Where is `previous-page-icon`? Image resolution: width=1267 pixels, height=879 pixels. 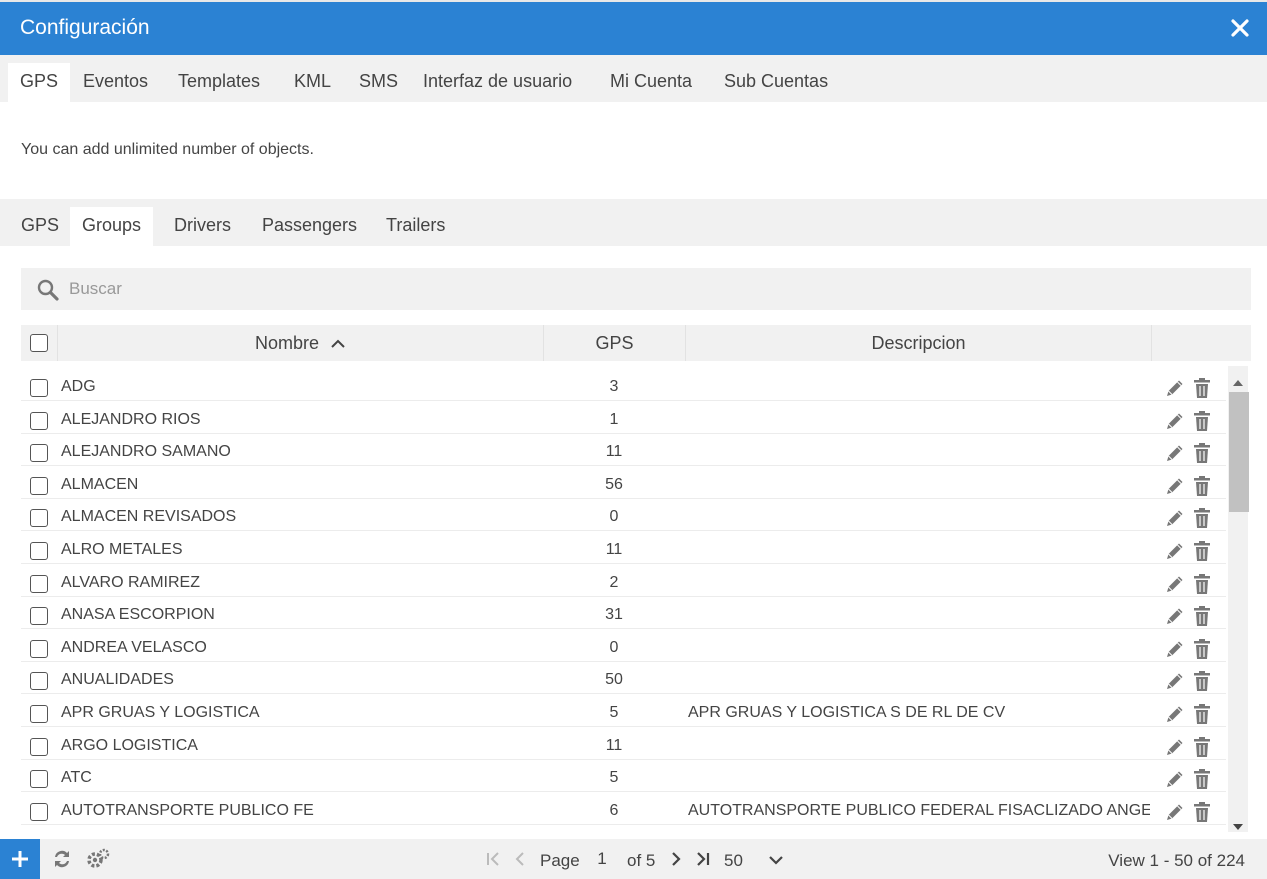 previous-page-icon is located at coordinates (520, 861).